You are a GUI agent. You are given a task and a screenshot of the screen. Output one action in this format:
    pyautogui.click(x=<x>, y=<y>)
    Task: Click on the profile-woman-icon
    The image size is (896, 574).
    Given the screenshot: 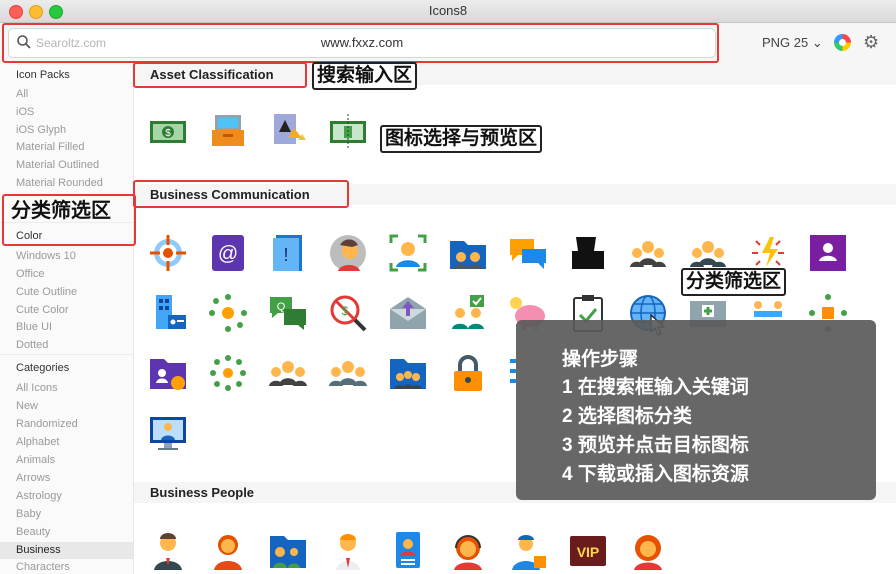 What is the action you would take?
    pyautogui.click(x=348, y=253)
    